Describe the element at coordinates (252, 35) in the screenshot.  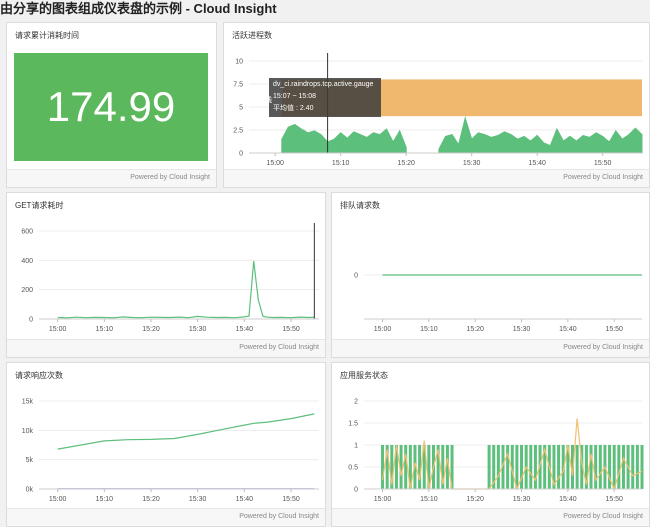
I see `panel-title: 活跃进程数` at that location.